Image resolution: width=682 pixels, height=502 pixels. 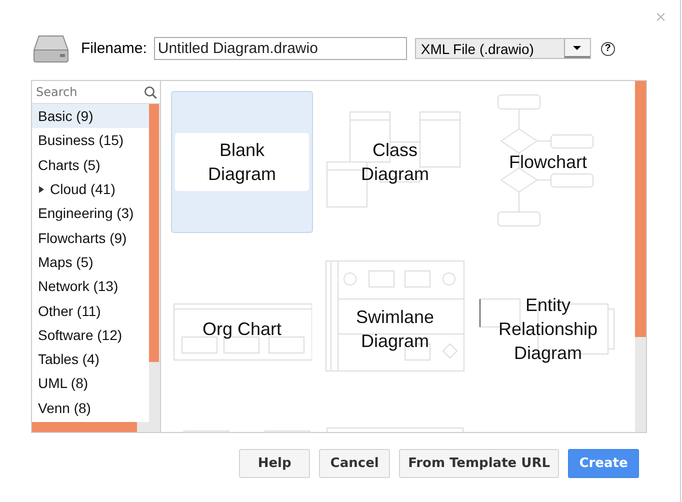 I want to click on format-dropdown: XML File (.drawio), so click(x=502, y=48).